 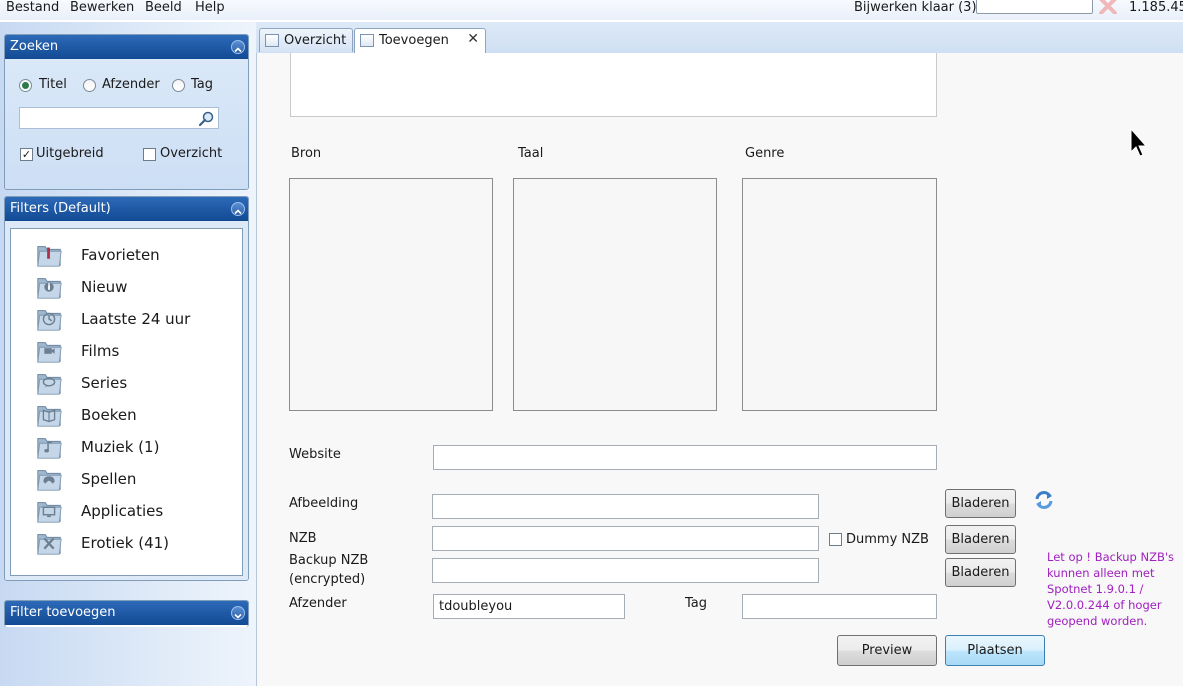 What do you see at coordinates (34, 46) in the screenshot?
I see `search-panel-title: Zoeken` at bounding box center [34, 46].